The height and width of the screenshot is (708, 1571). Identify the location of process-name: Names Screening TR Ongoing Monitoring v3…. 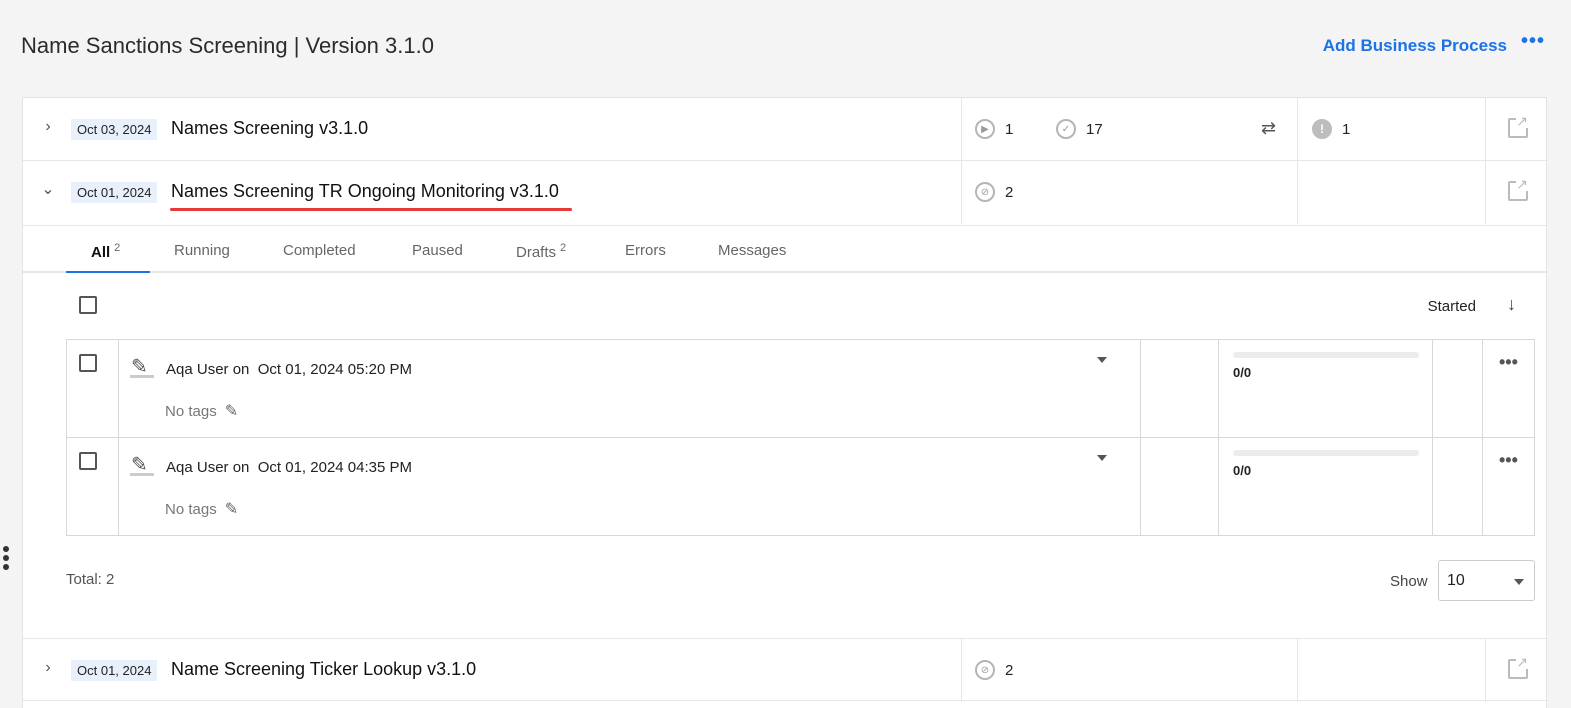
(365, 191).